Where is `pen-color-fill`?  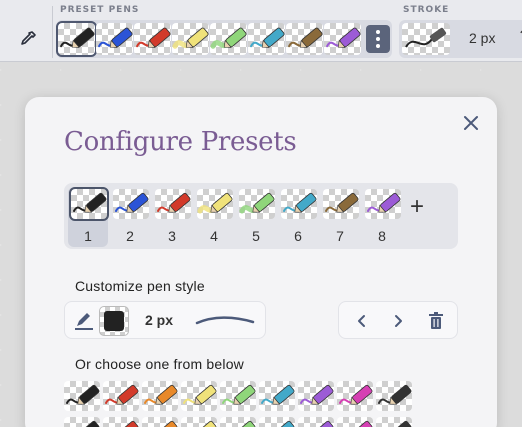
pen-color-fill is located at coordinates (114, 321).